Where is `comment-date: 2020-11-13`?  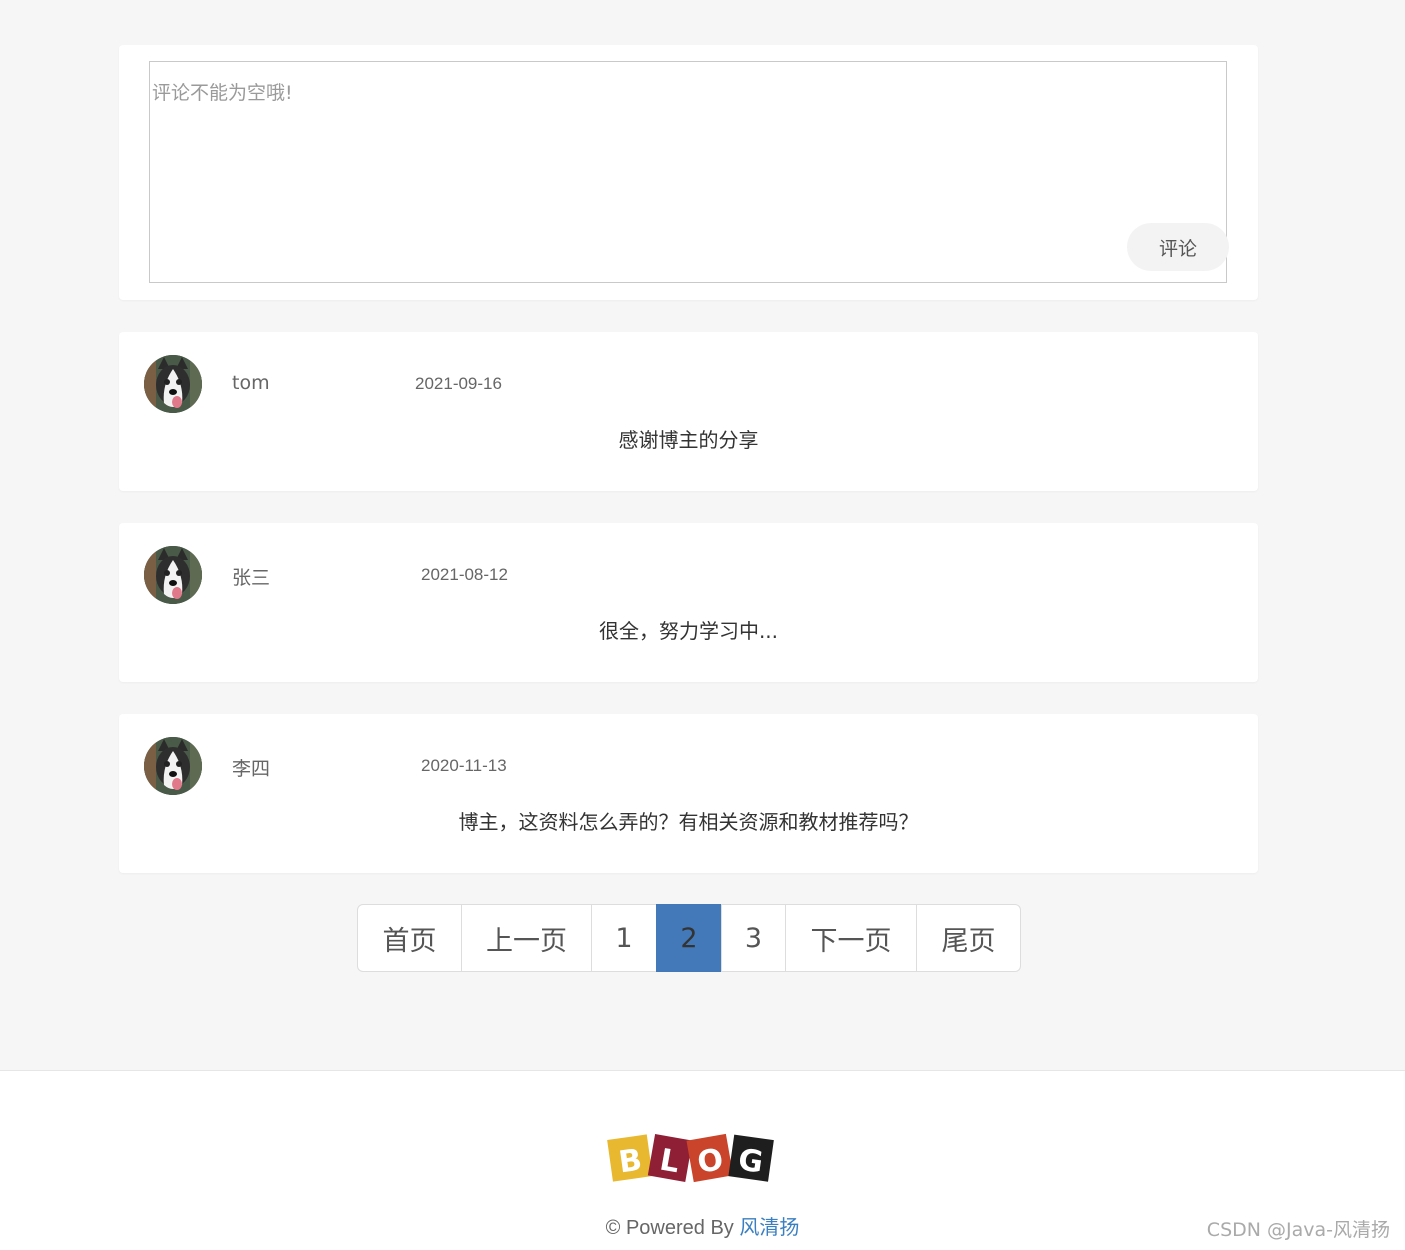 comment-date: 2020-11-13 is located at coordinates (464, 765).